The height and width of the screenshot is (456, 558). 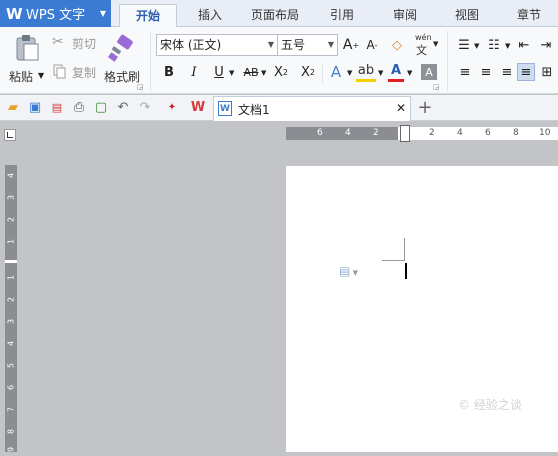 What do you see at coordinates (77, 72) in the screenshot?
I see `copy-button: 复制` at bounding box center [77, 72].